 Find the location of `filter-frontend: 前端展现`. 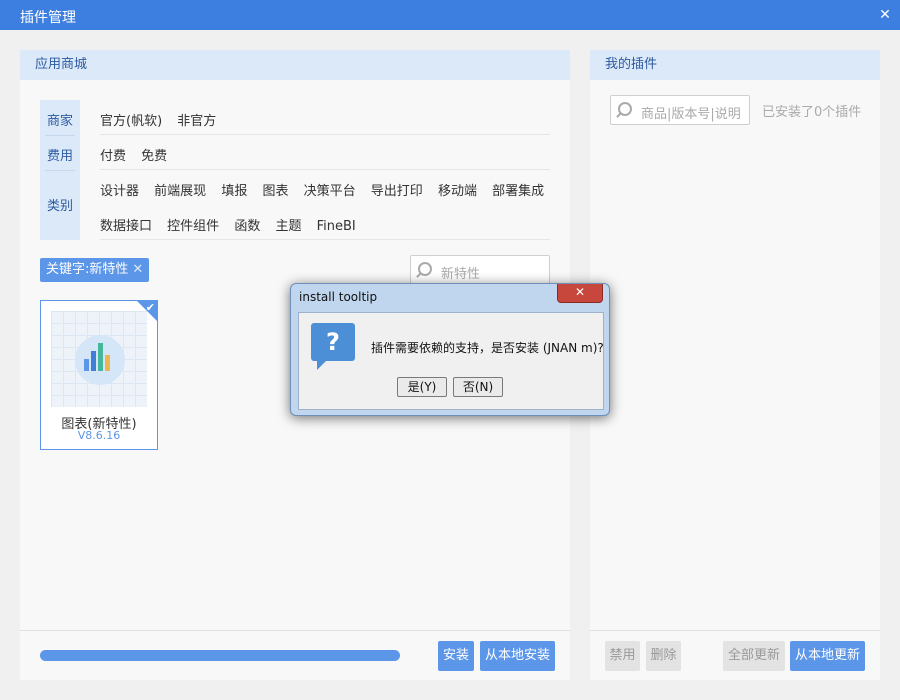

filter-frontend: 前端展现 is located at coordinates (180, 191).